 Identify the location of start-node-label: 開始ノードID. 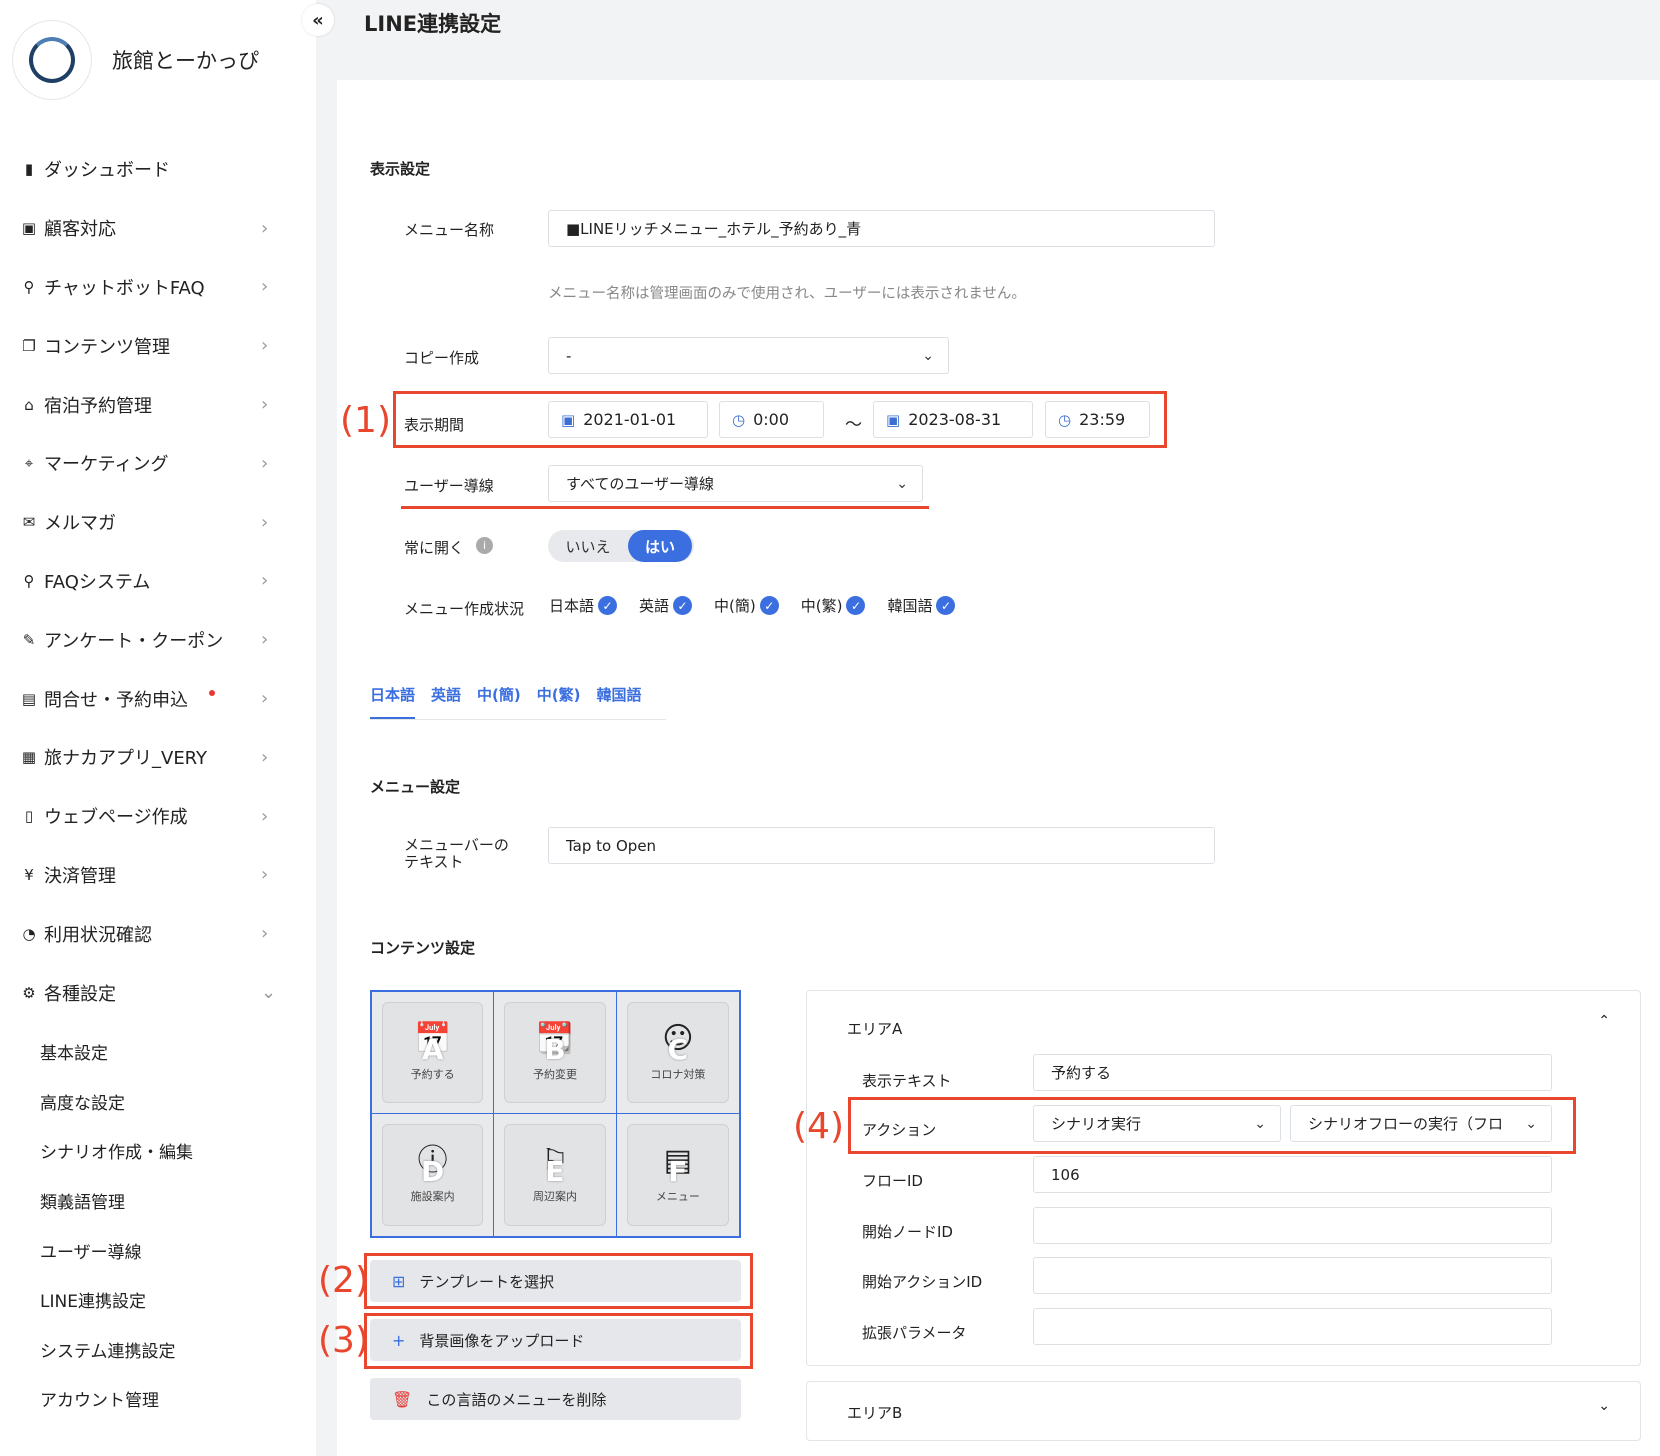
(907, 1232).